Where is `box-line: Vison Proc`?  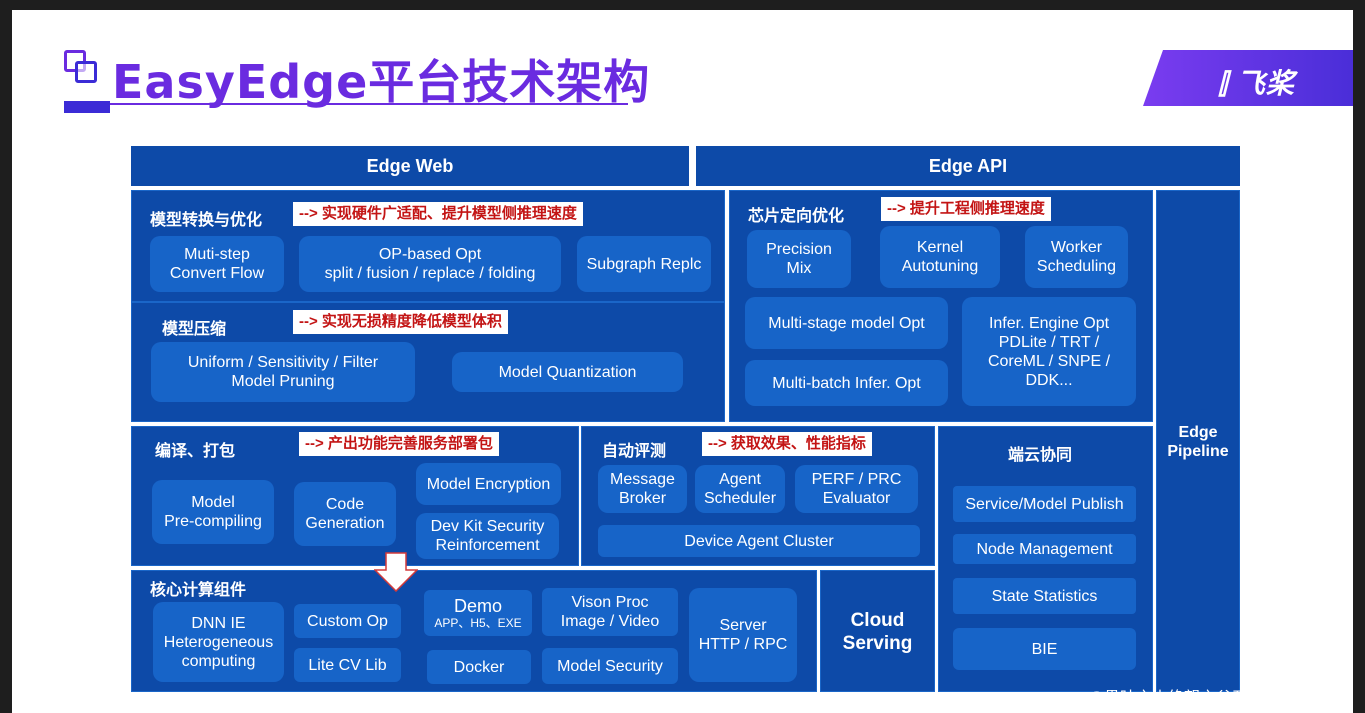 box-line: Vison Proc is located at coordinates (610, 602).